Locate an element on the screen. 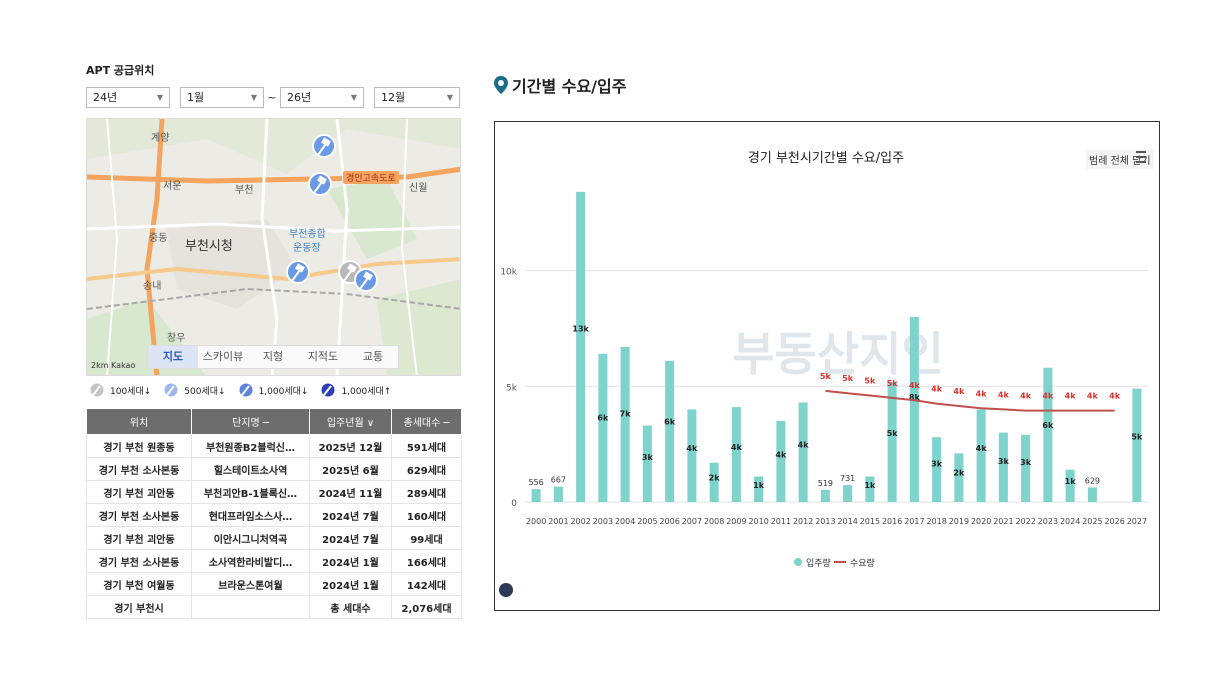 Image resolution: width=1216 pixels, height=684 pixels. cell-complex-name is located at coordinates (250, 607).